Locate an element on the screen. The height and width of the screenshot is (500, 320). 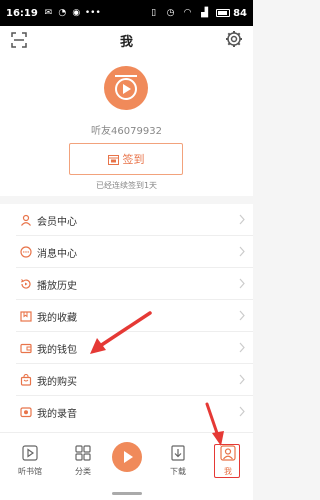
scan-icon is located at coordinates (19, 40).